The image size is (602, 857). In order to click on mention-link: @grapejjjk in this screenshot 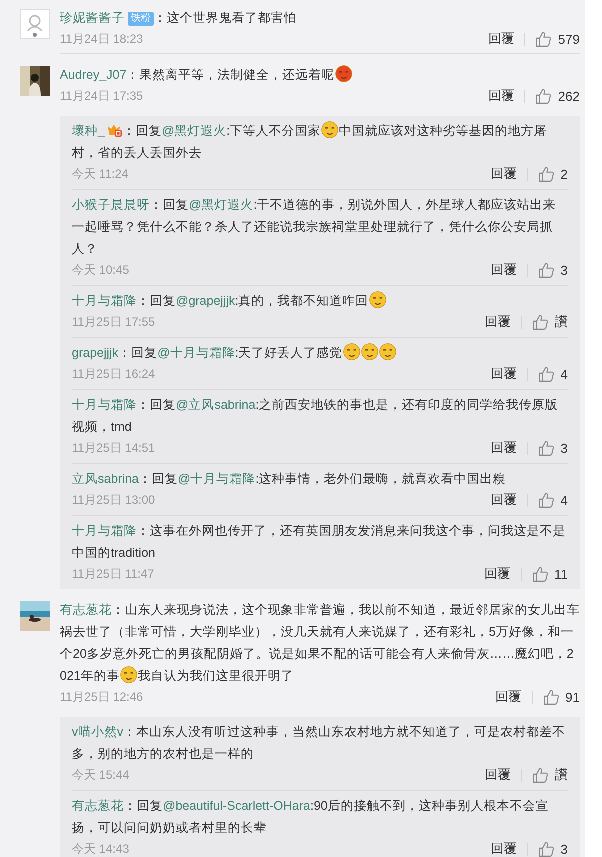, I will do `click(206, 301)`.